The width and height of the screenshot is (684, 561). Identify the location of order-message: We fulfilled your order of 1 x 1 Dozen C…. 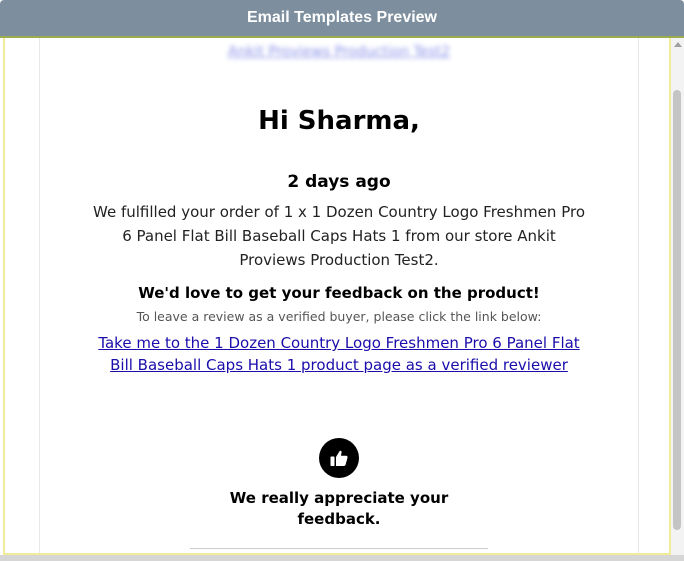
(339, 236).